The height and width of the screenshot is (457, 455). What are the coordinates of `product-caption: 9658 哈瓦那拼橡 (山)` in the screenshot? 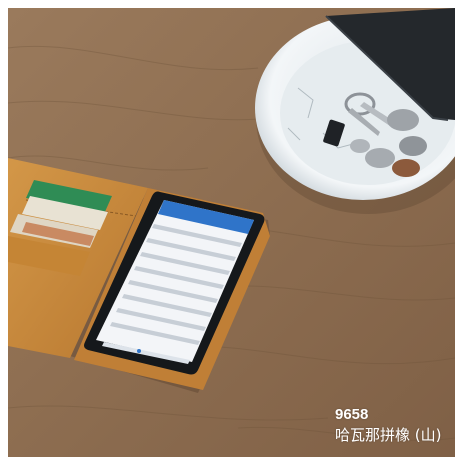 It's located at (388, 426).